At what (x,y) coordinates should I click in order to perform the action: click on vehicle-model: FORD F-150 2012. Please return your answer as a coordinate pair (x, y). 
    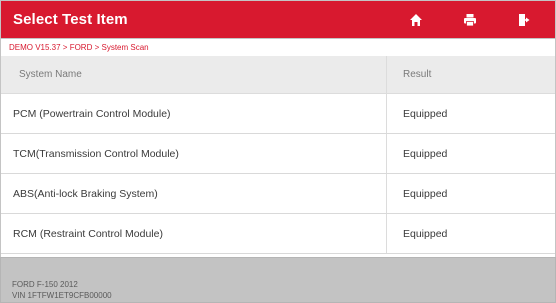
    Looking at the image, I should click on (45, 284).